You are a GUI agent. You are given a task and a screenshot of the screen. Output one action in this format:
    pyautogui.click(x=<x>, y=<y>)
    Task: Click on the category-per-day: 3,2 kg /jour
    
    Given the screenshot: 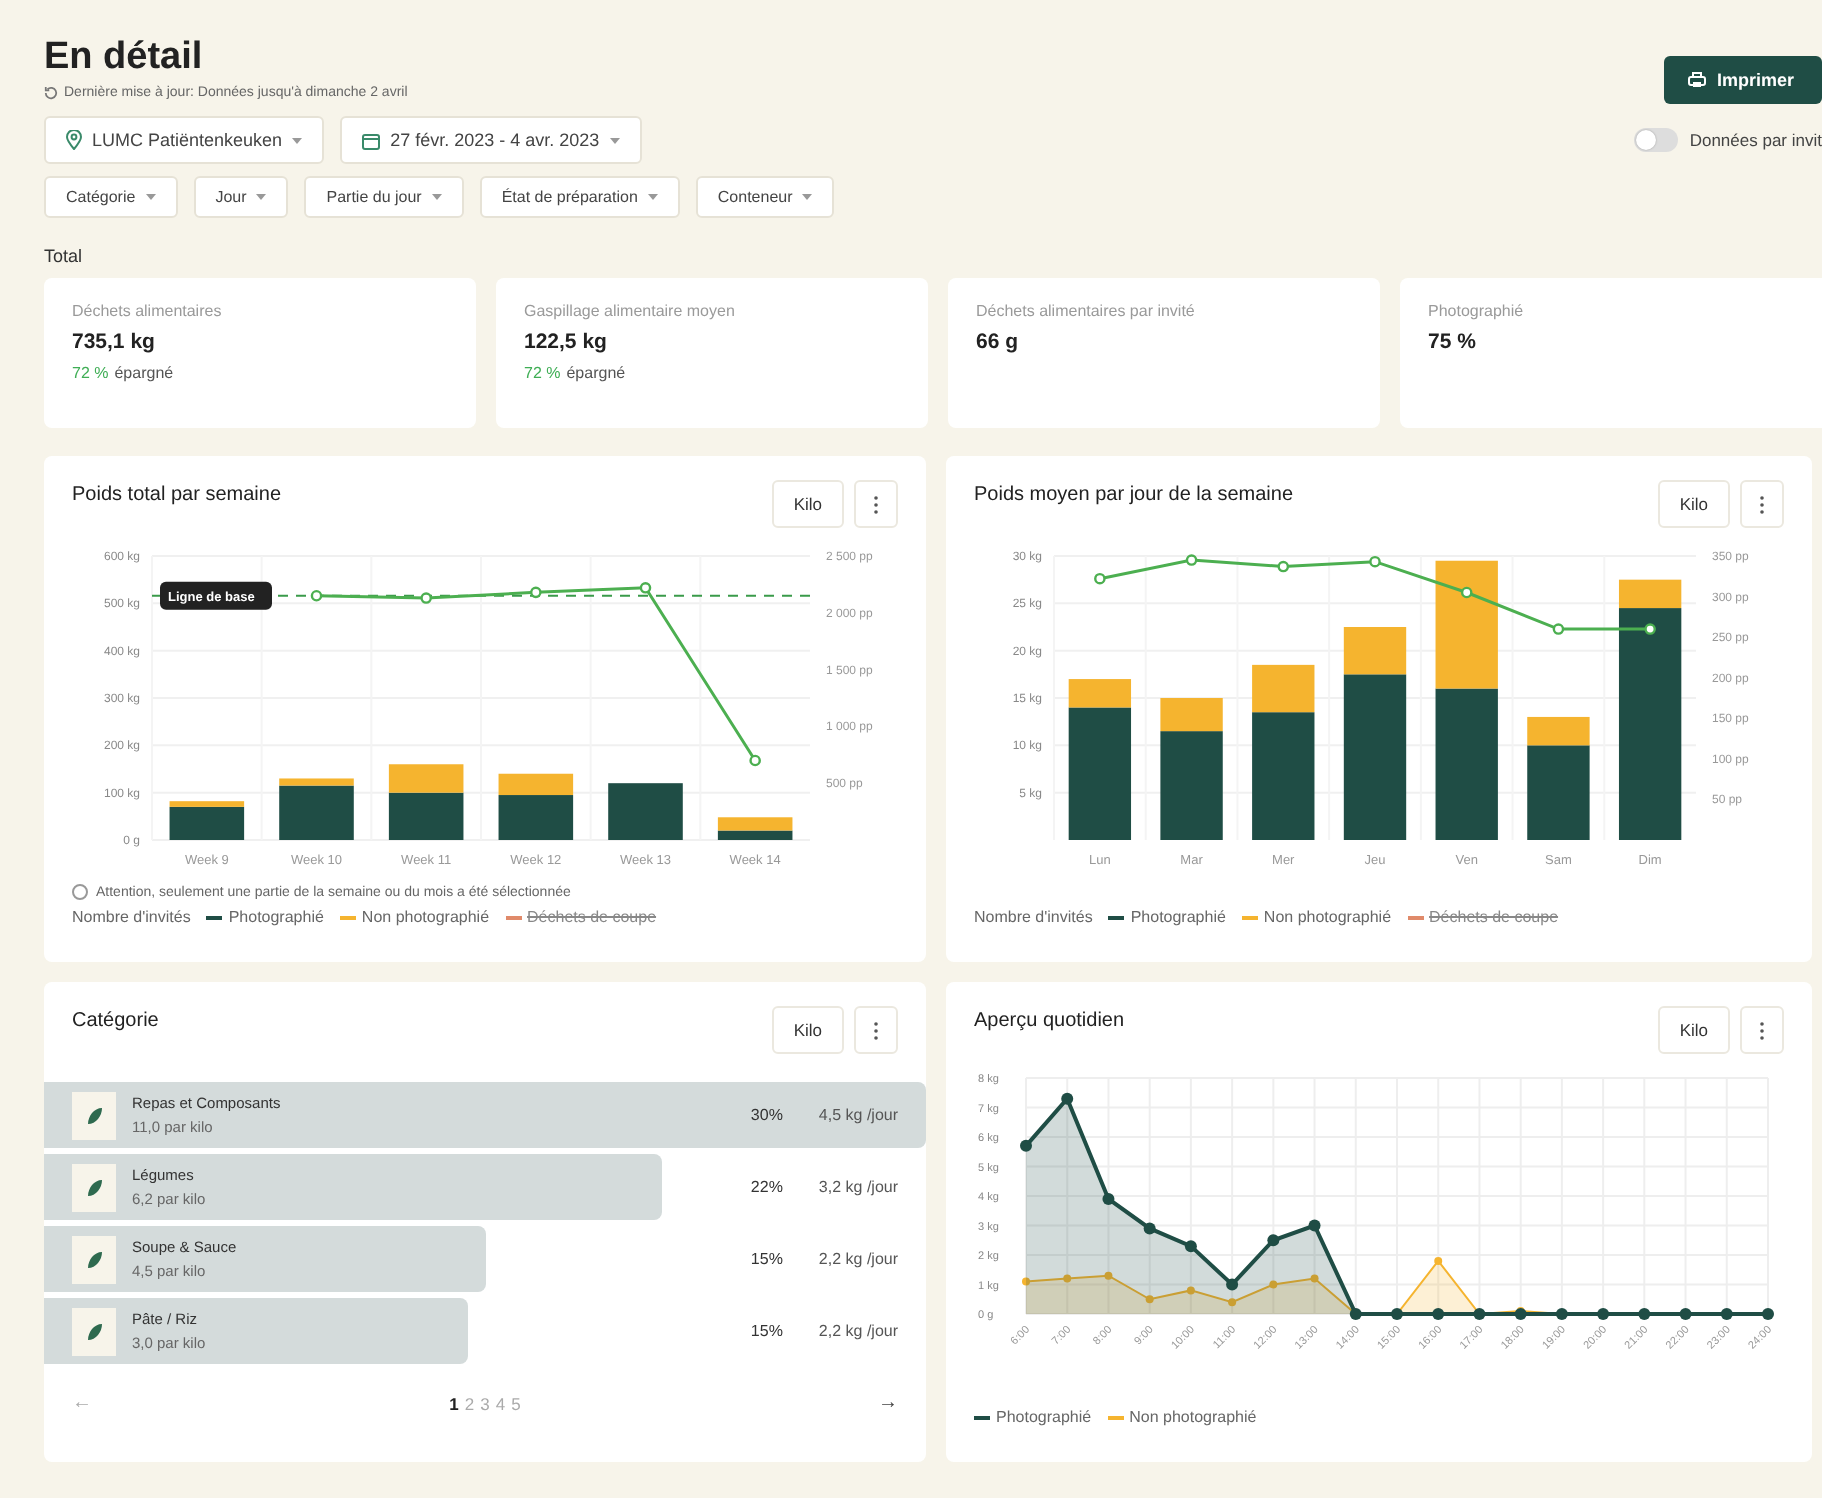 What is the action you would take?
    pyautogui.click(x=858, y=1187)
    